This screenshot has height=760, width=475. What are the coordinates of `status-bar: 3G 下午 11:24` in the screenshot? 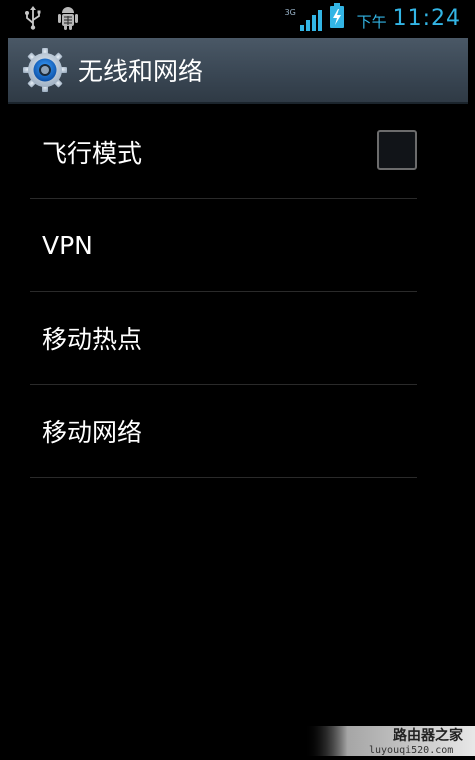 It's located at (237, 18).